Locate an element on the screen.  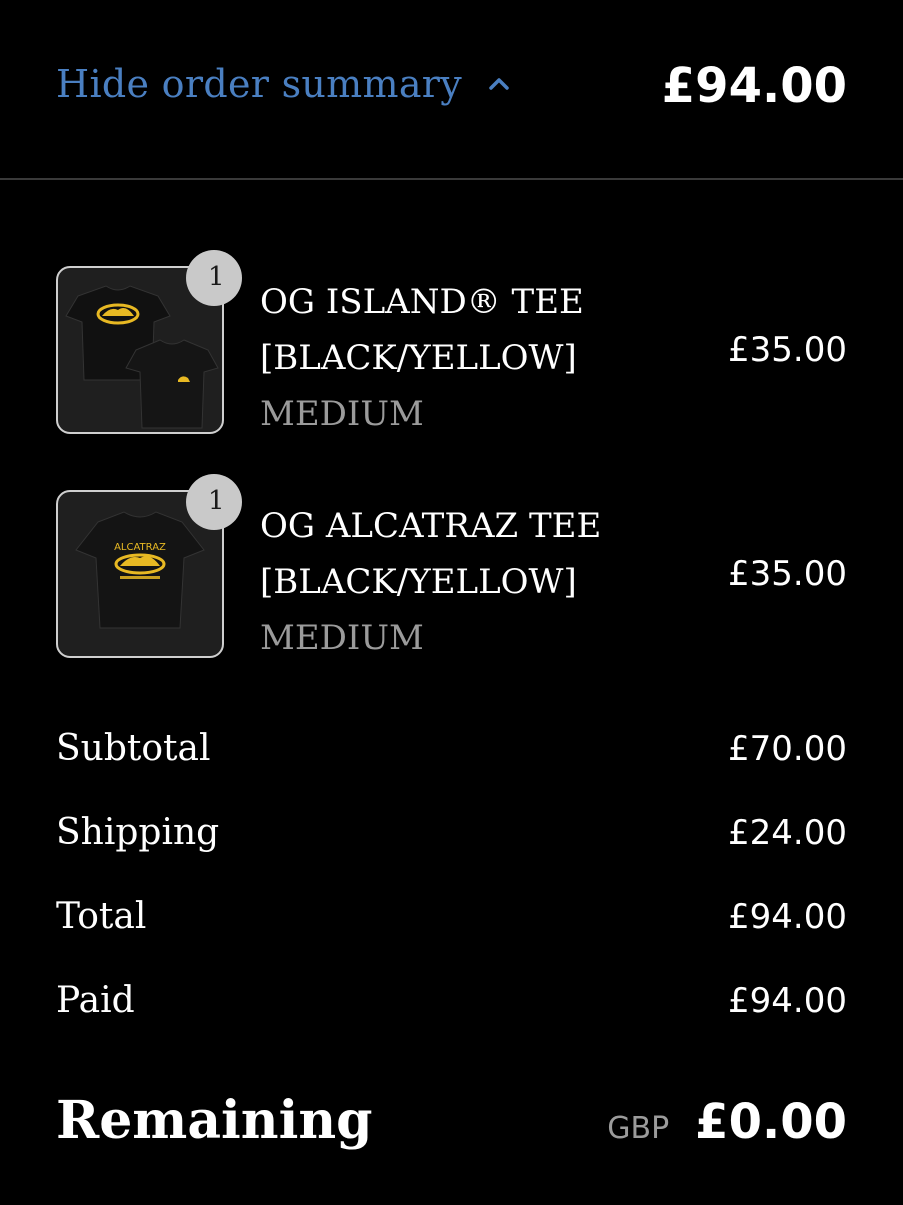
item-info: OG ALCATRAZ TEE [BLACK/YELLOW] MEDIUM is located at coordinates (430, 582).